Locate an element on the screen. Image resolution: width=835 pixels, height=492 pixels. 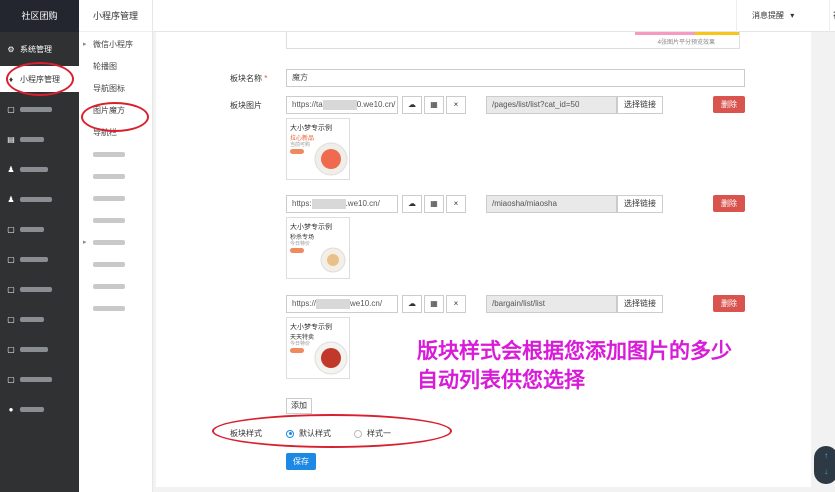
sidebar-item: ● is located at coordinates (39, 409).